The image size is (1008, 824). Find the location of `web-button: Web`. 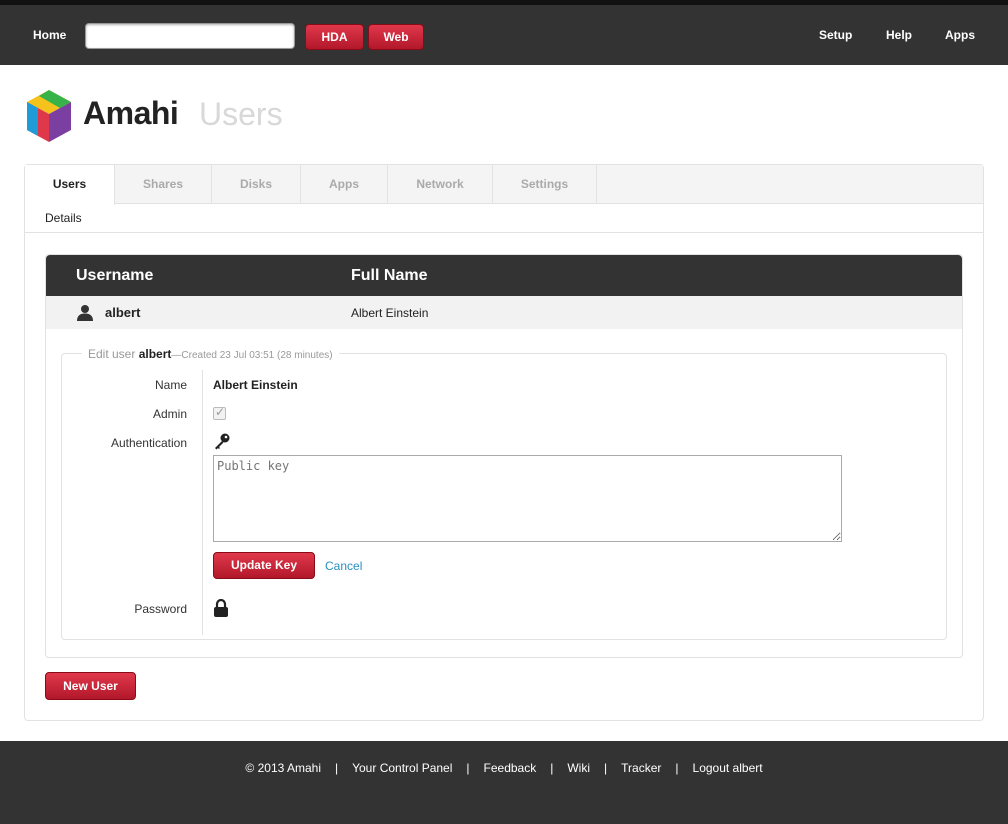

web-button: Web is located at coordinates (396, 37).